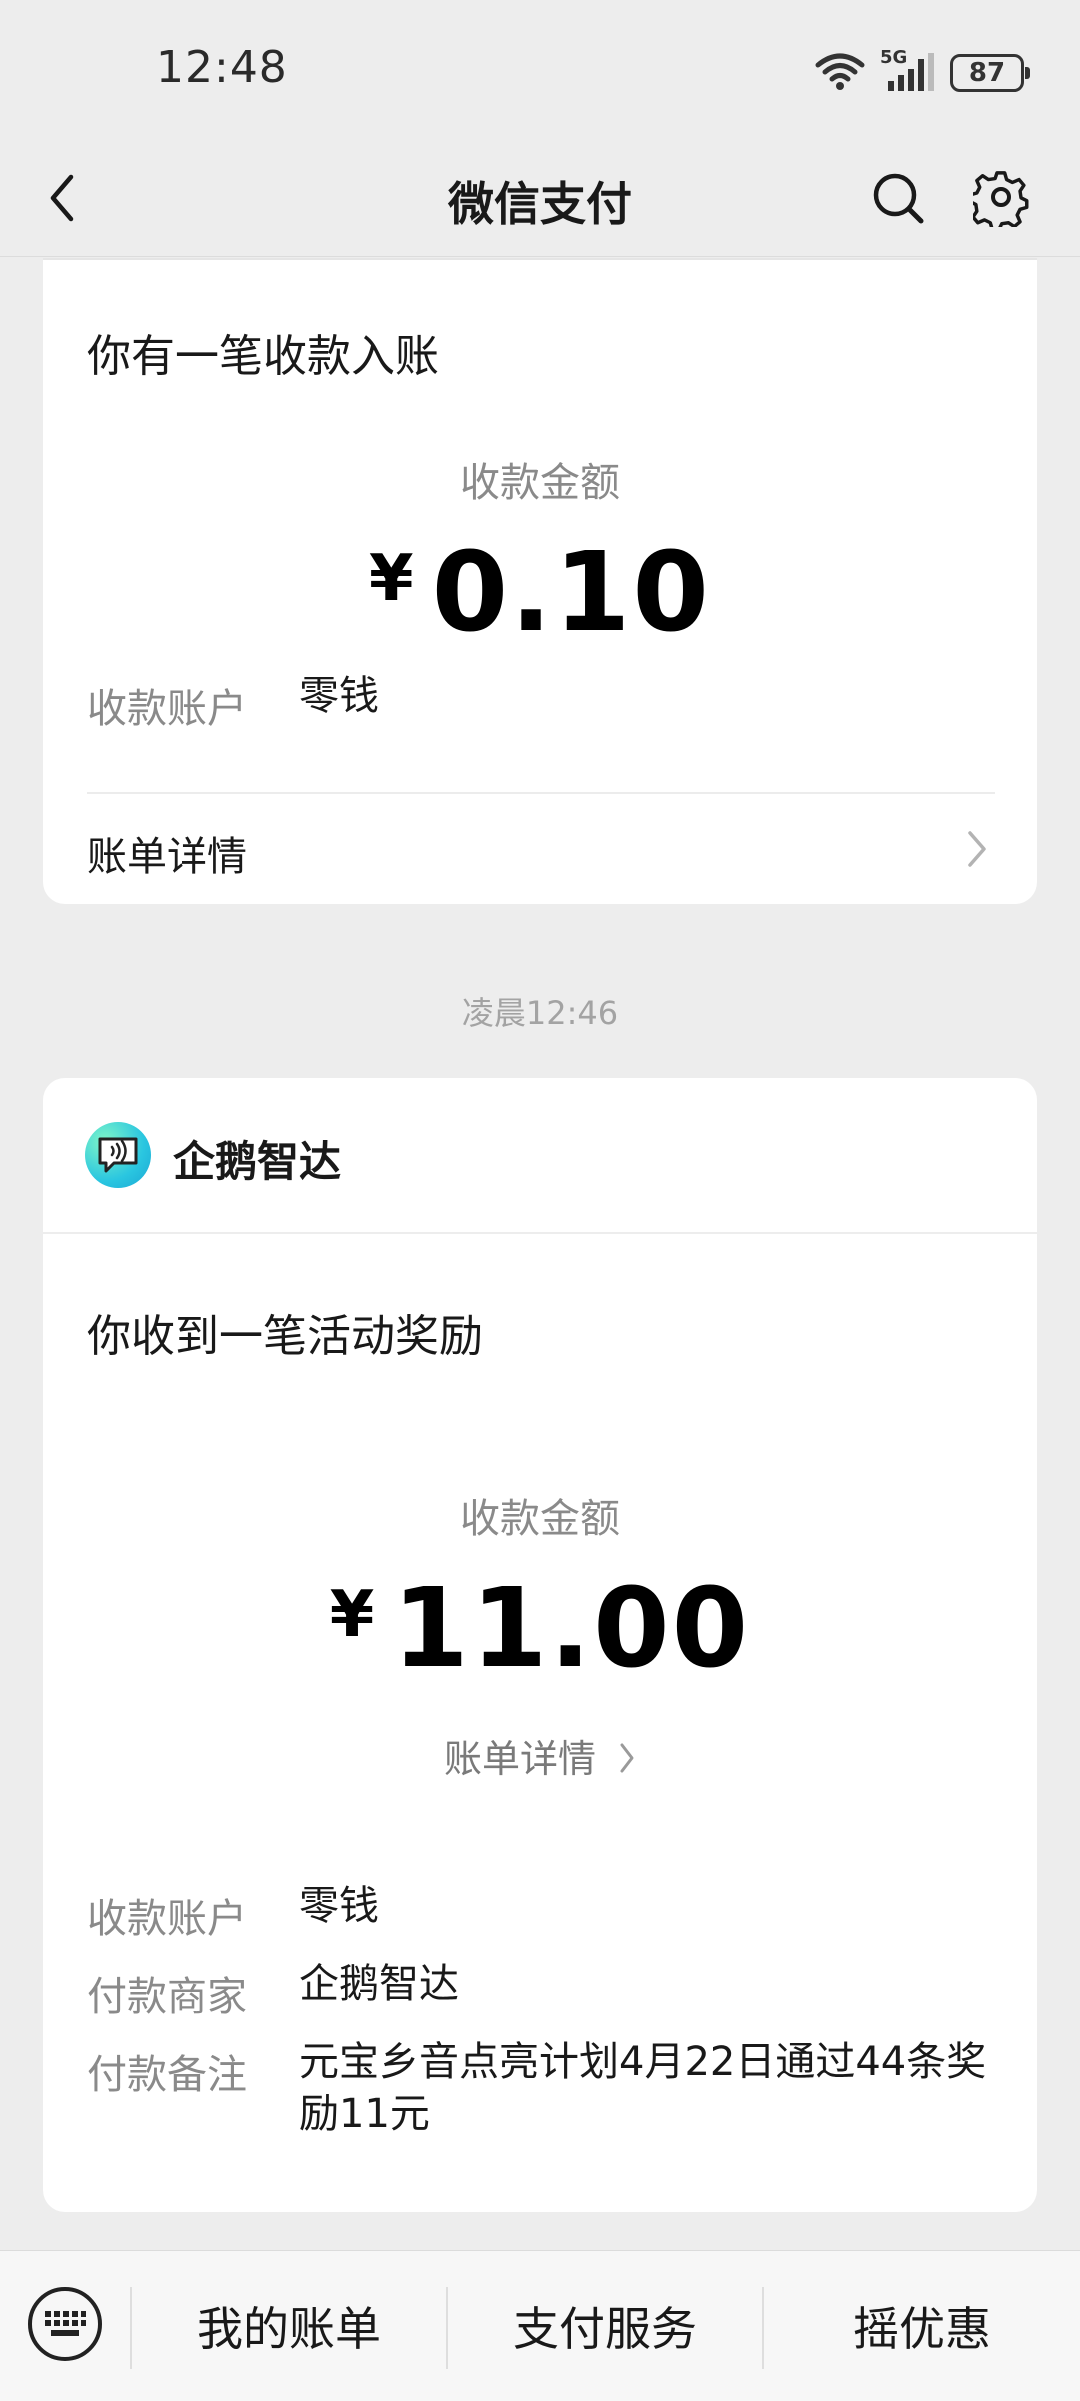 The height and width of the screenshot is (2401, 1080). I want to click on gear-icon, so click(1001, 199).